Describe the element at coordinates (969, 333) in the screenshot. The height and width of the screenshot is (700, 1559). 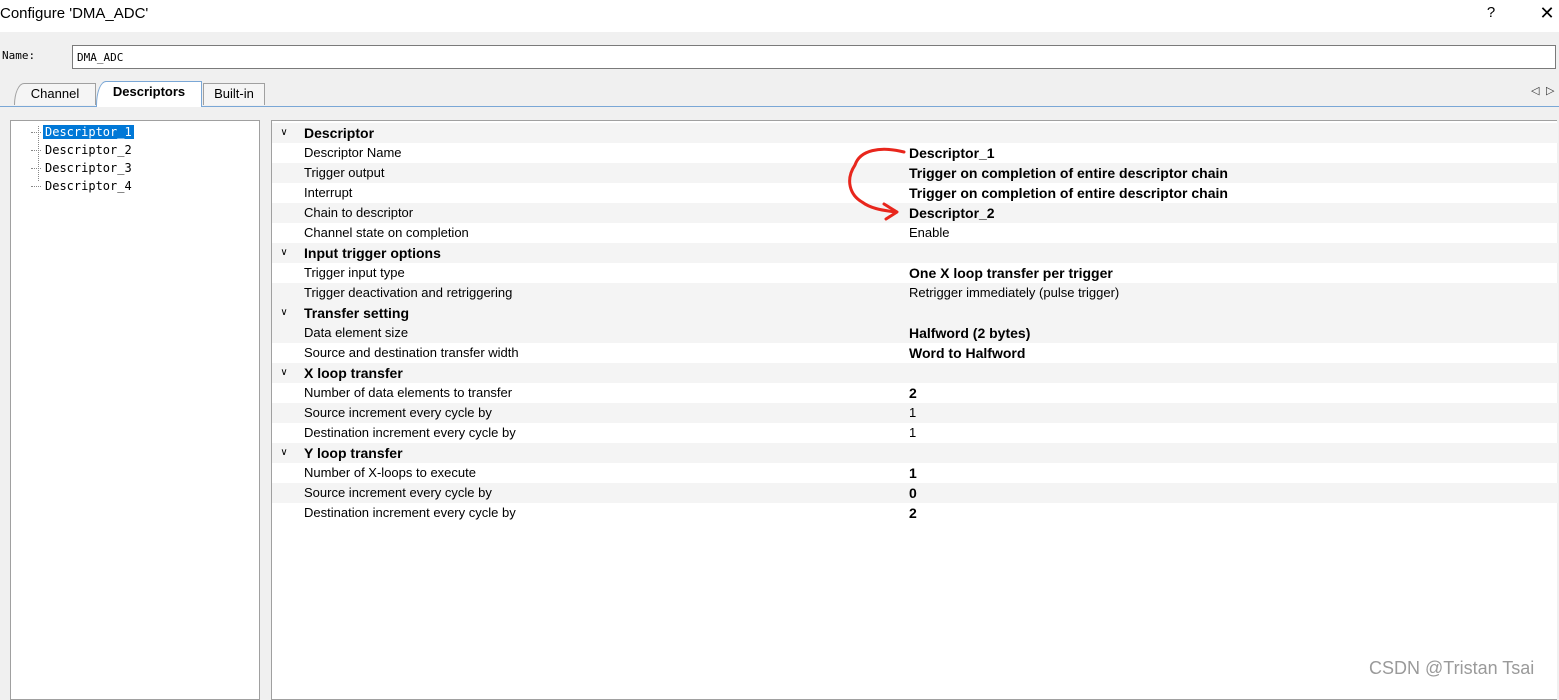
I see `property-value: Halfword (2 bytes)` at that location.